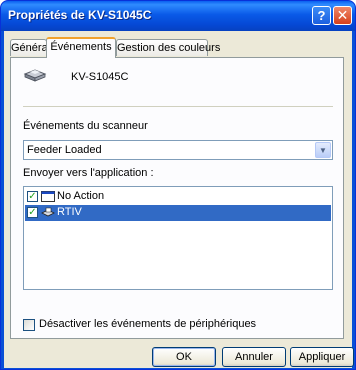 Image resolution: width=356 pixels, height=370 pixels. I want to click on scanner-events-select: Feeder Loaded ▼, so click(178, 150).